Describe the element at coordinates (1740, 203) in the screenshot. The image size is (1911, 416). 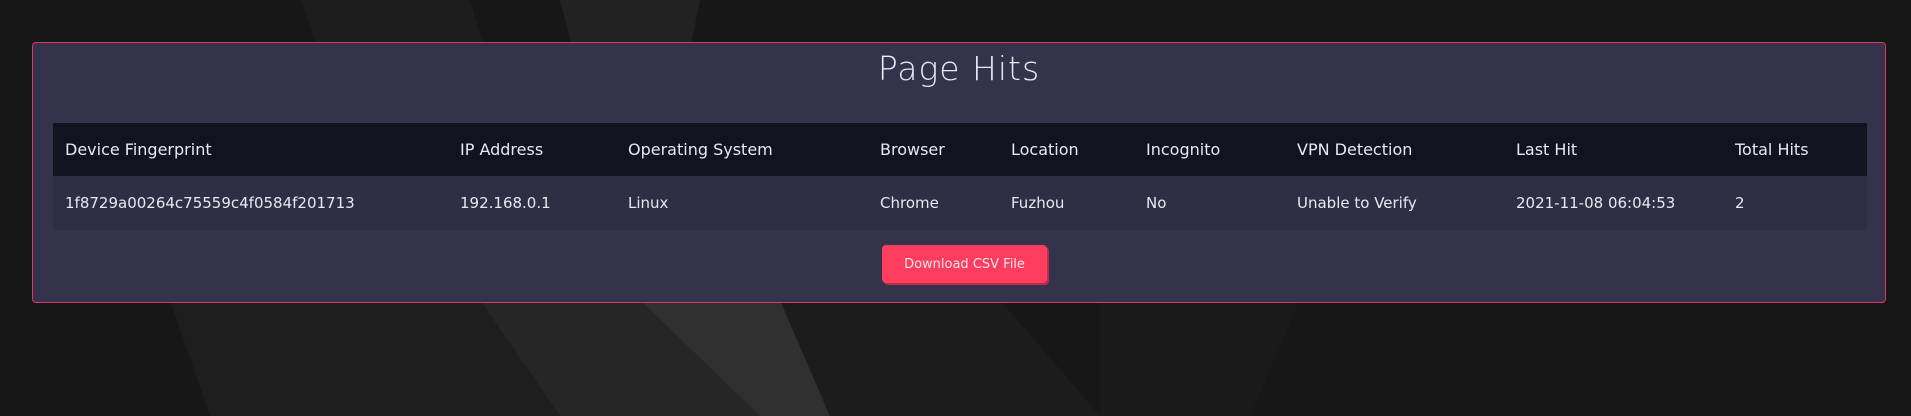
I see `cell-total-hits: 2` at that location.